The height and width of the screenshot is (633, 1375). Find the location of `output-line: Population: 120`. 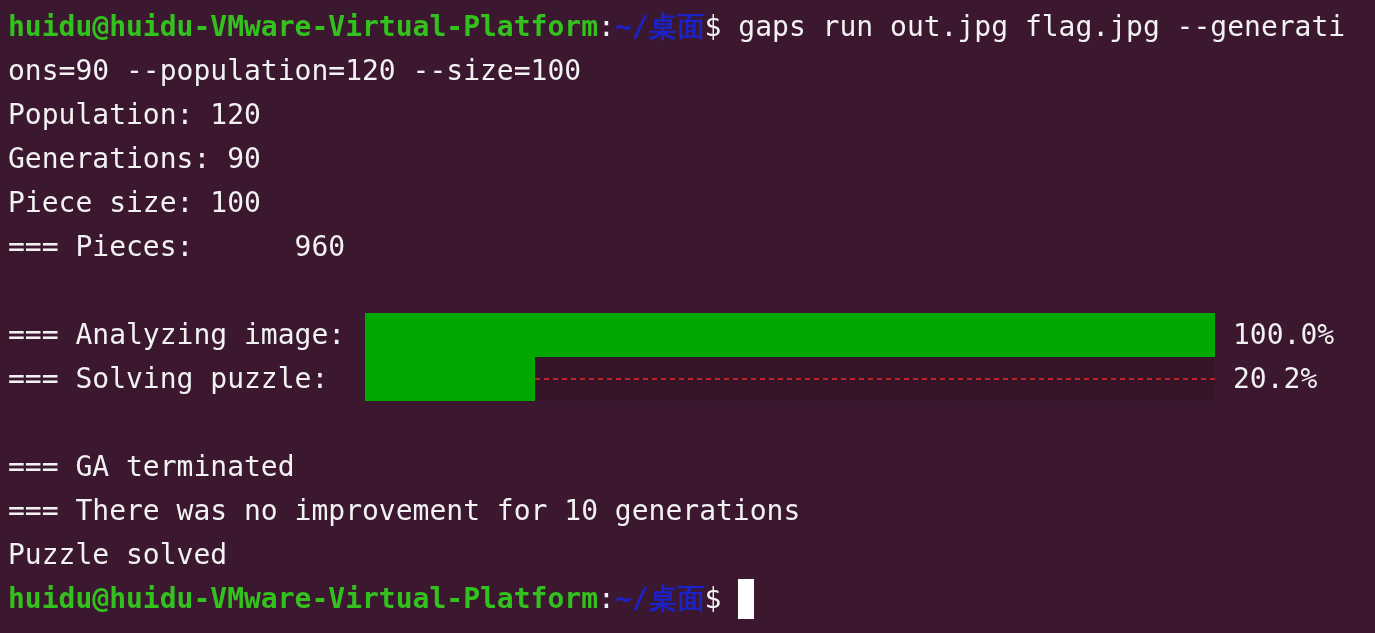

output-line: Population: 120 is located at coordinates (134, 115).